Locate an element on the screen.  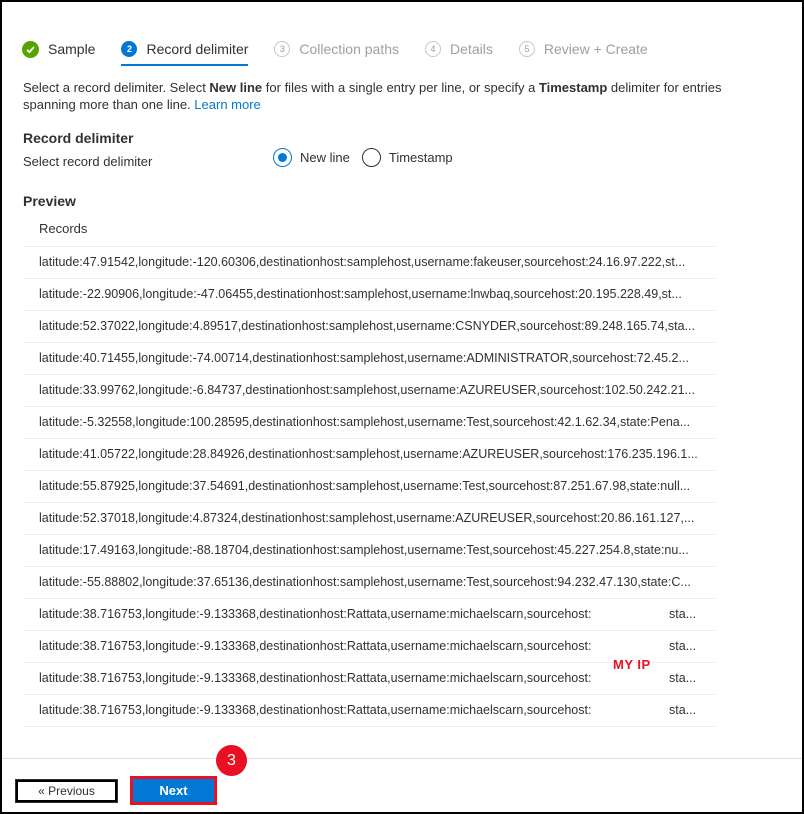
radio-label: Timestamp is located at coordinates (420, 157).